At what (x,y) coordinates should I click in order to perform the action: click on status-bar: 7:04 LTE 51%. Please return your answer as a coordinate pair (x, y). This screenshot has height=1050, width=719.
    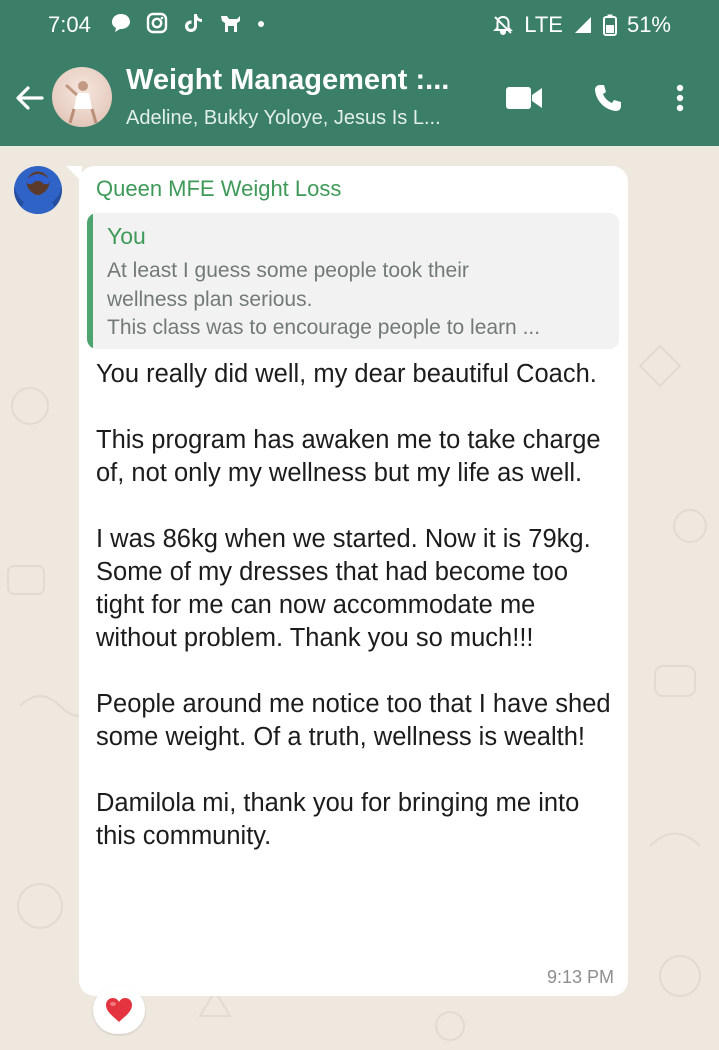
    Looking at the image, I should click on (359, 25).